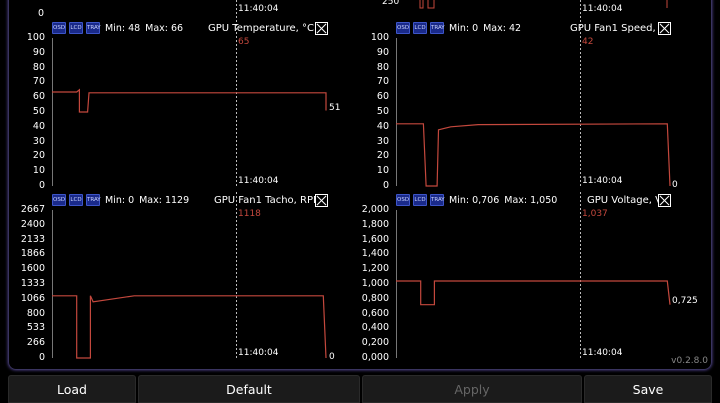  What do you see at coordinates (131, 200) in the screenshot?
I see `min-value: 0` at bounding box center [131, 200].